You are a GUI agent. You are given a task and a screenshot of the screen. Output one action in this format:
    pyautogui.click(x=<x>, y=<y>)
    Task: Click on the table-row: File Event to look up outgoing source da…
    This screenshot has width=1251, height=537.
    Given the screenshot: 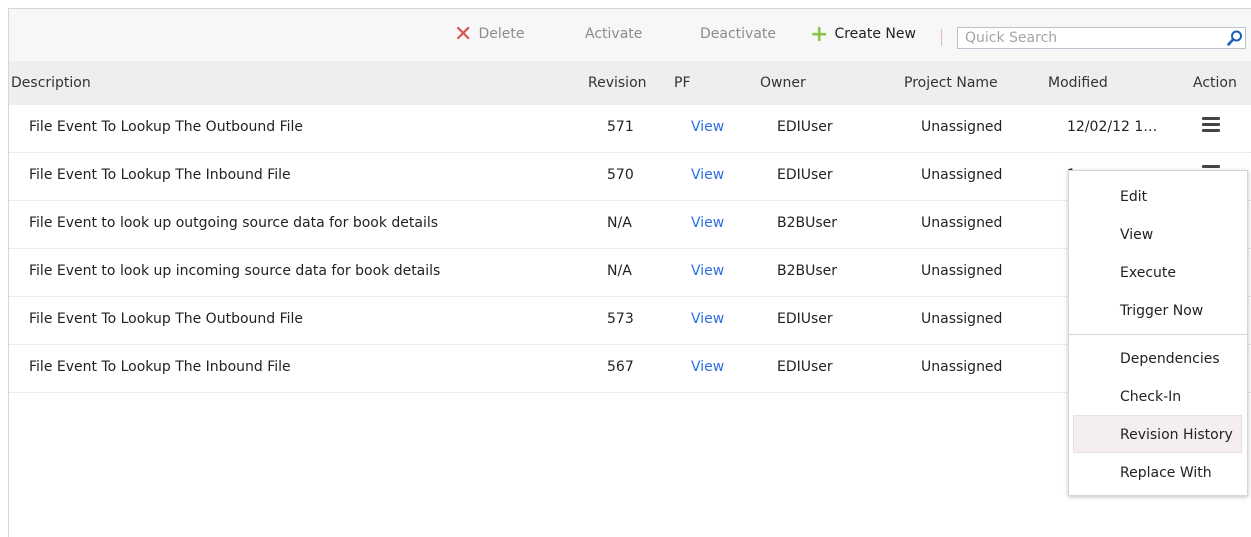 What is the action you would take?
    pyautogui.click(x=630, y=225)
    